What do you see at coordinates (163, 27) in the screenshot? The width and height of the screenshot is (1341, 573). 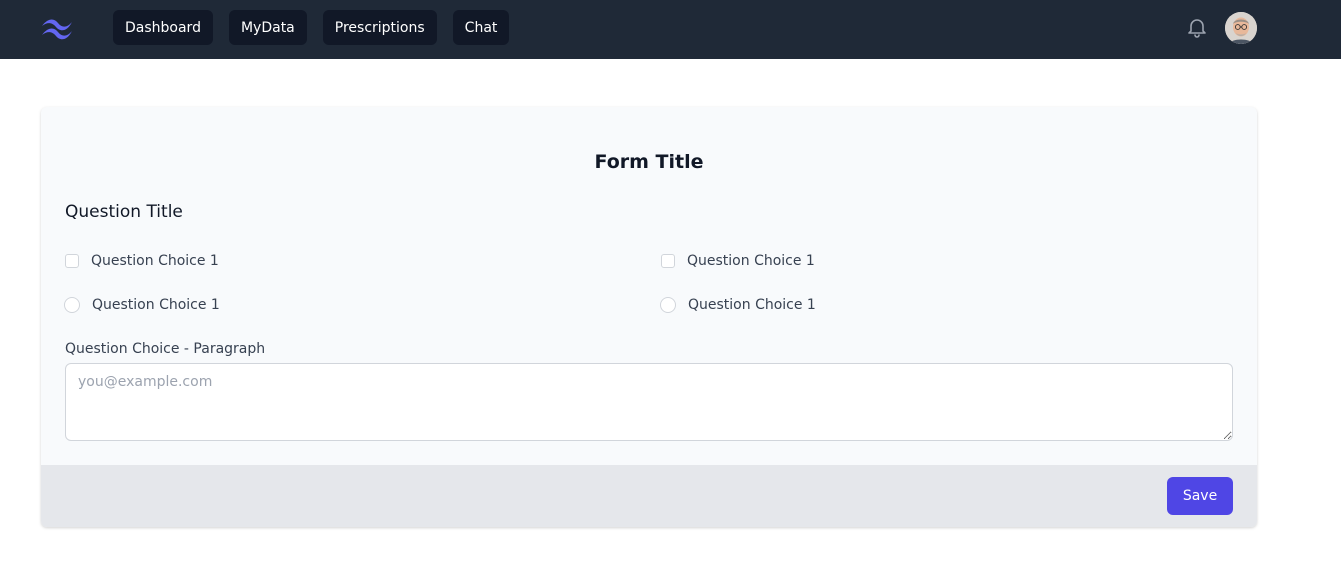 I see `nav-link-dashboard: Dashboard` at bounding box center [163, 27].